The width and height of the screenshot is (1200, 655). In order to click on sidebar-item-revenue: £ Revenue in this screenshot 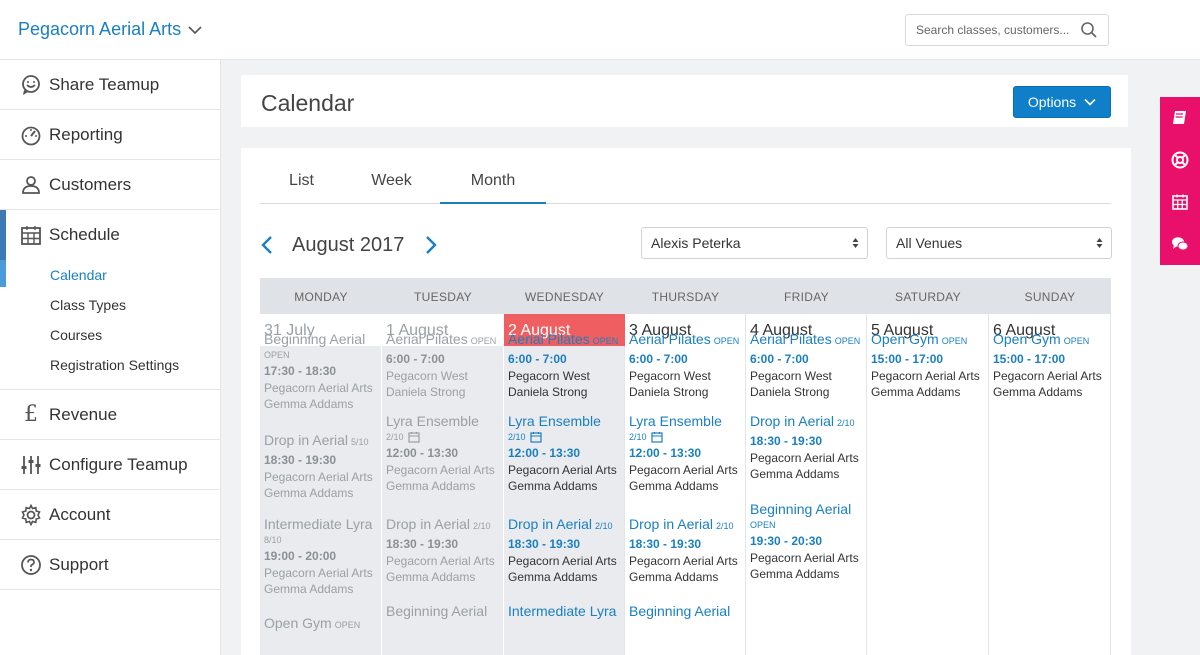, I will do `click(110, 415)`.